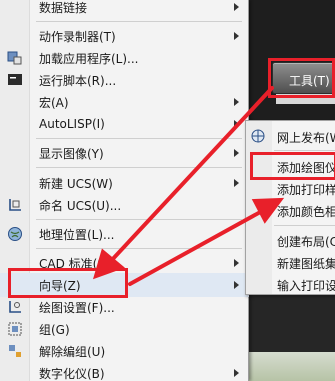 Image resolution: width=335 pixels, height=381 pixels. What do you see at coordinates (72, 373) in the screenshot?
I see `menu-item-label: 数字化仪(B)` at bounding box center [72, 373].